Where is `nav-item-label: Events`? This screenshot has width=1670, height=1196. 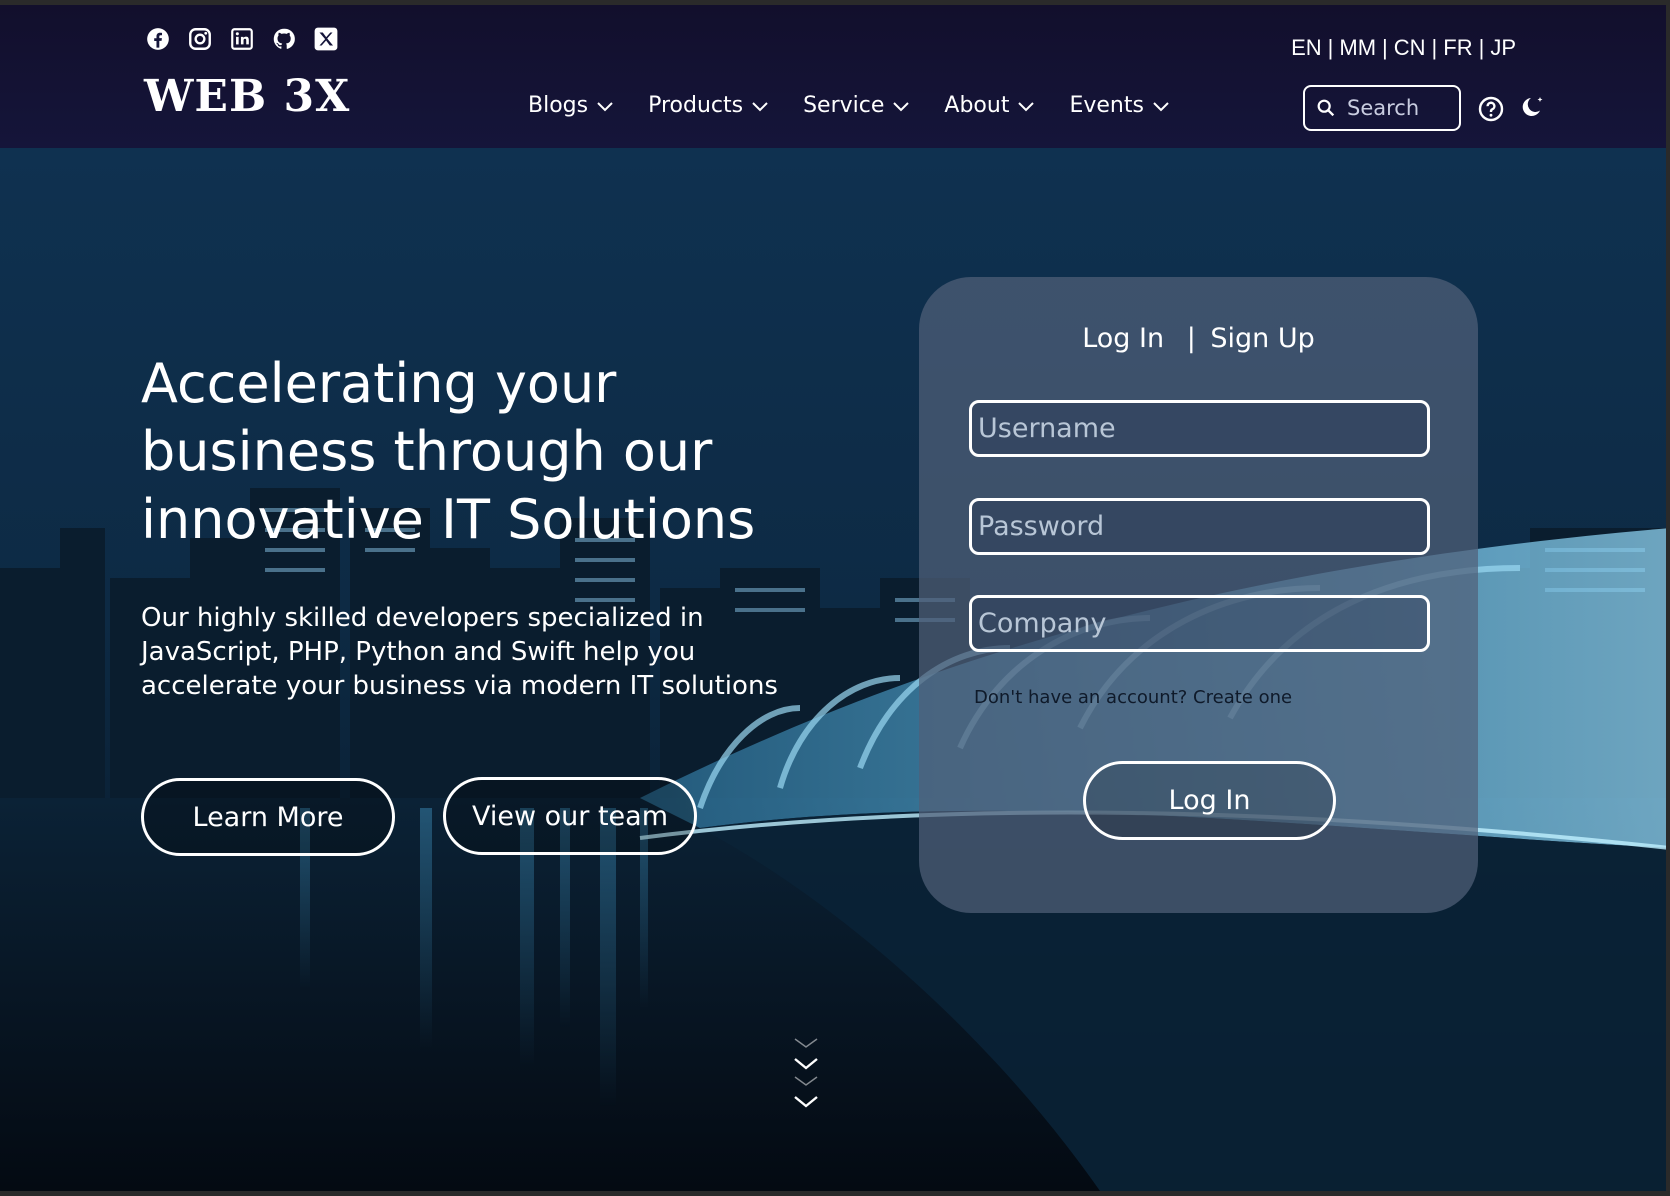
nav-item-label: Events is located at coordinates (1106, 105).